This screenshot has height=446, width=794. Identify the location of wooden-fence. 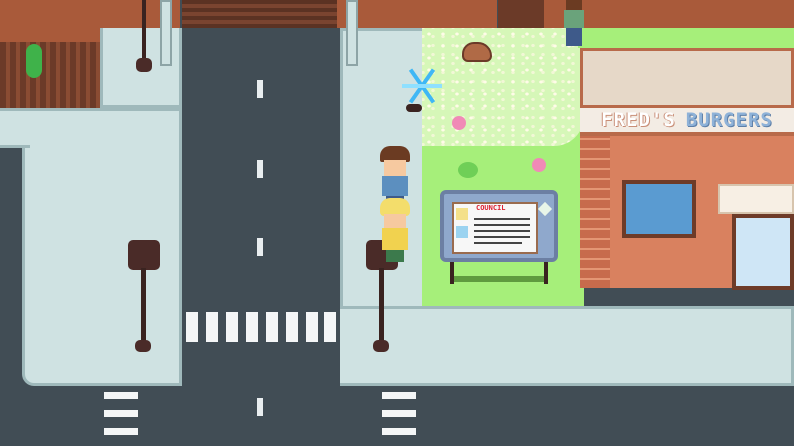
(50, 75).